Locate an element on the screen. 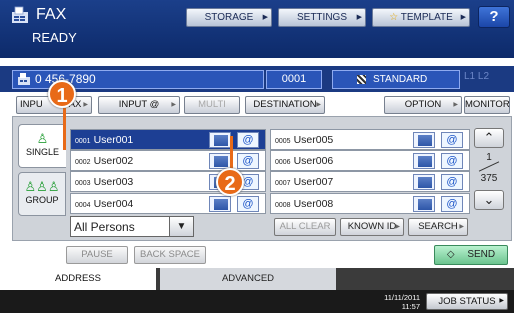 Image resolution: width=514 pixels, height=313 pixels. destination-count: 0001 is located at coordinates (294, 79).